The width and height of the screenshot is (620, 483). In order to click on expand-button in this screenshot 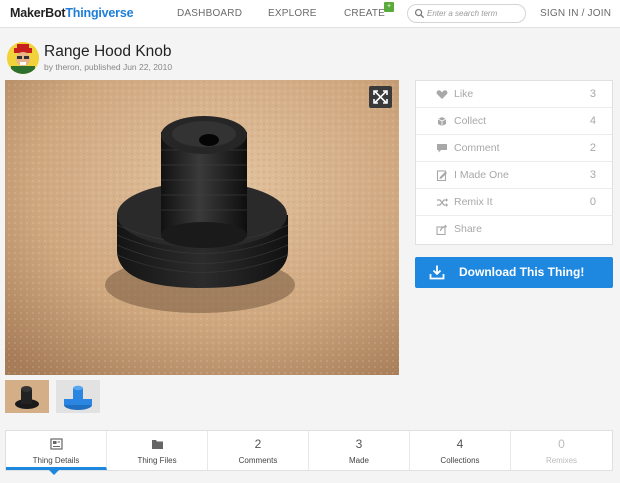, I will do `click(380, 97)`.